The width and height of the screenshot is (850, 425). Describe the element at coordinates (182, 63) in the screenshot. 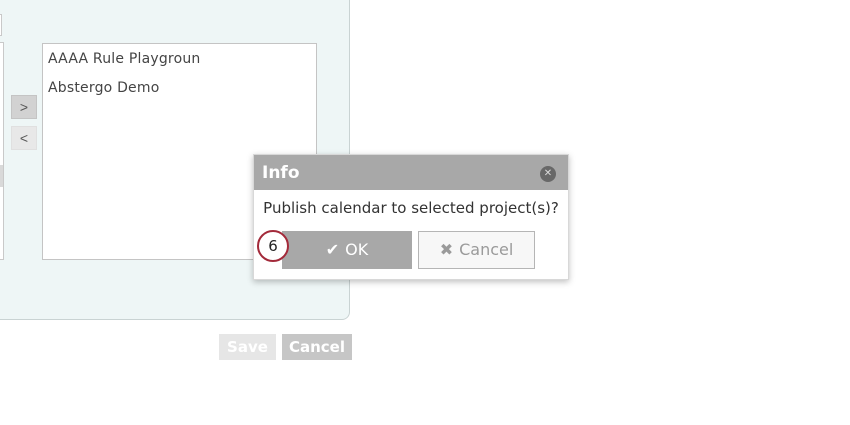

I see `list-item: AAAA Rule Playgroun` at that location.